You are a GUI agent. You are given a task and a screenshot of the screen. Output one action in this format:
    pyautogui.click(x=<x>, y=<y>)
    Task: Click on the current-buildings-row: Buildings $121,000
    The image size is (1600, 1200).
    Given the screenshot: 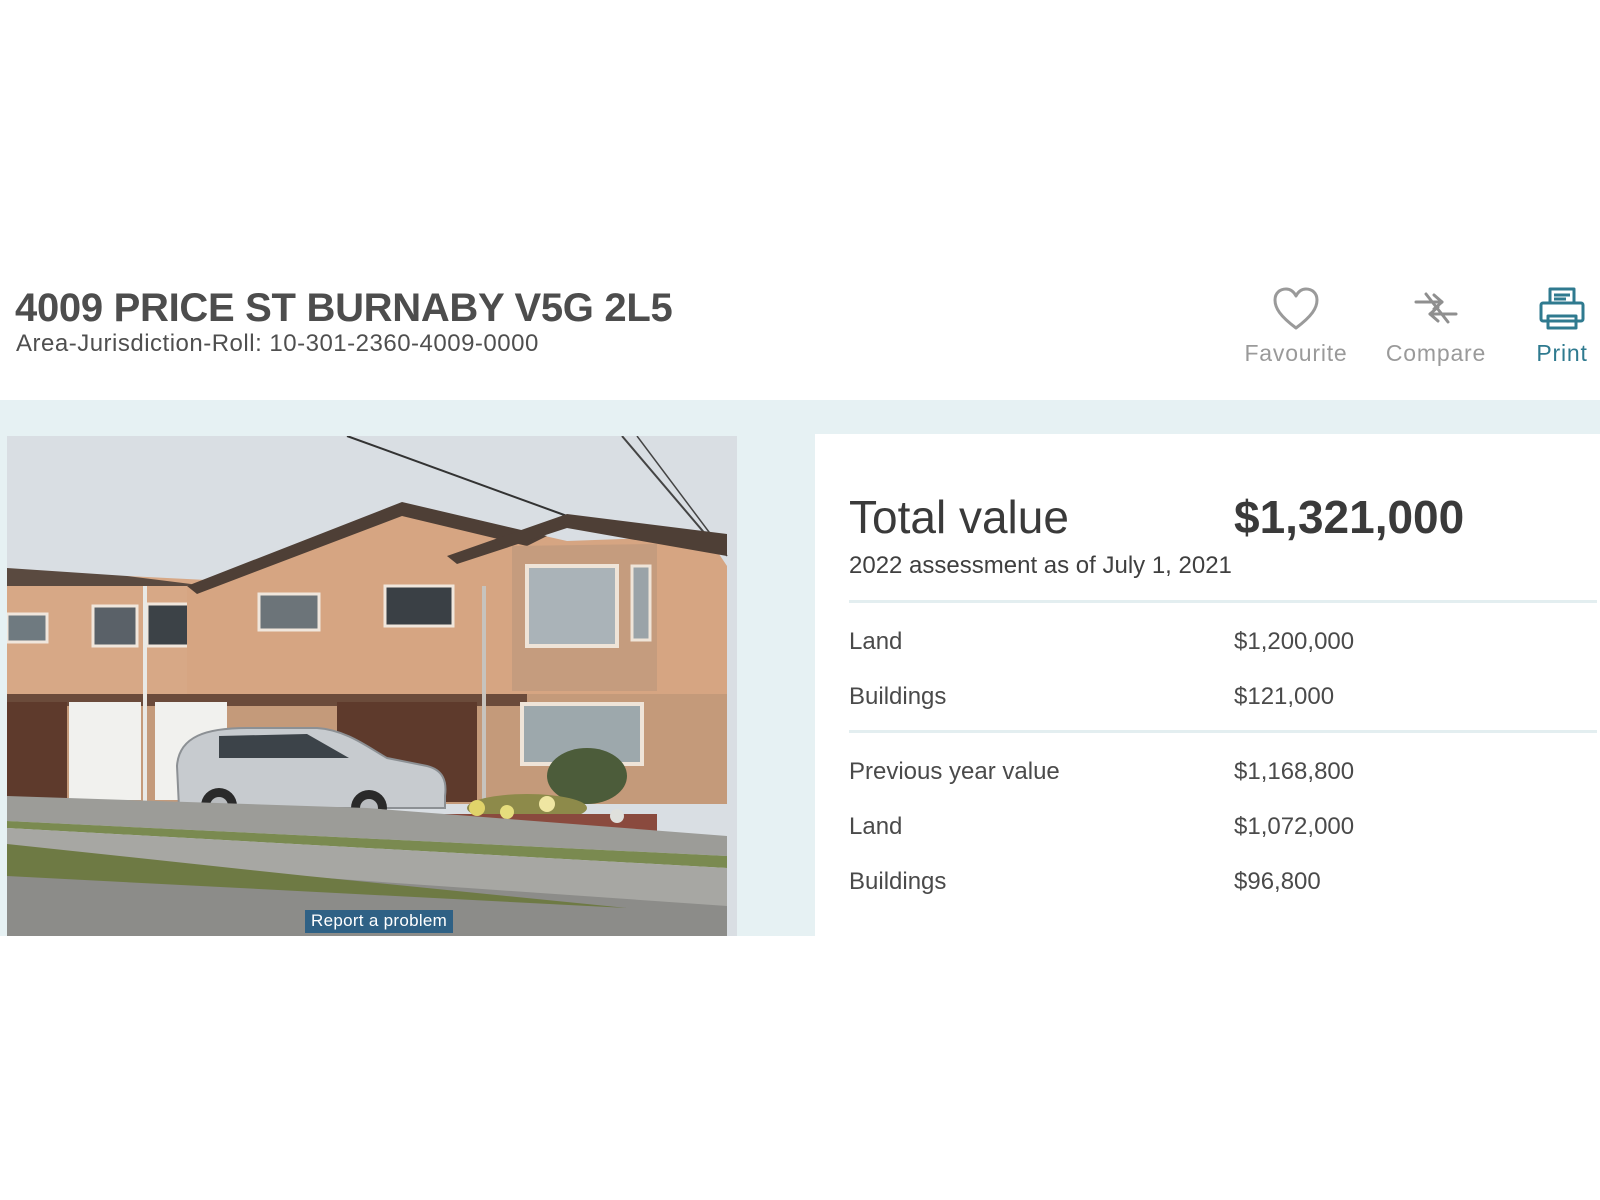 What is the action you would take?
    pyautogui.click(x=1219, y=700)
    